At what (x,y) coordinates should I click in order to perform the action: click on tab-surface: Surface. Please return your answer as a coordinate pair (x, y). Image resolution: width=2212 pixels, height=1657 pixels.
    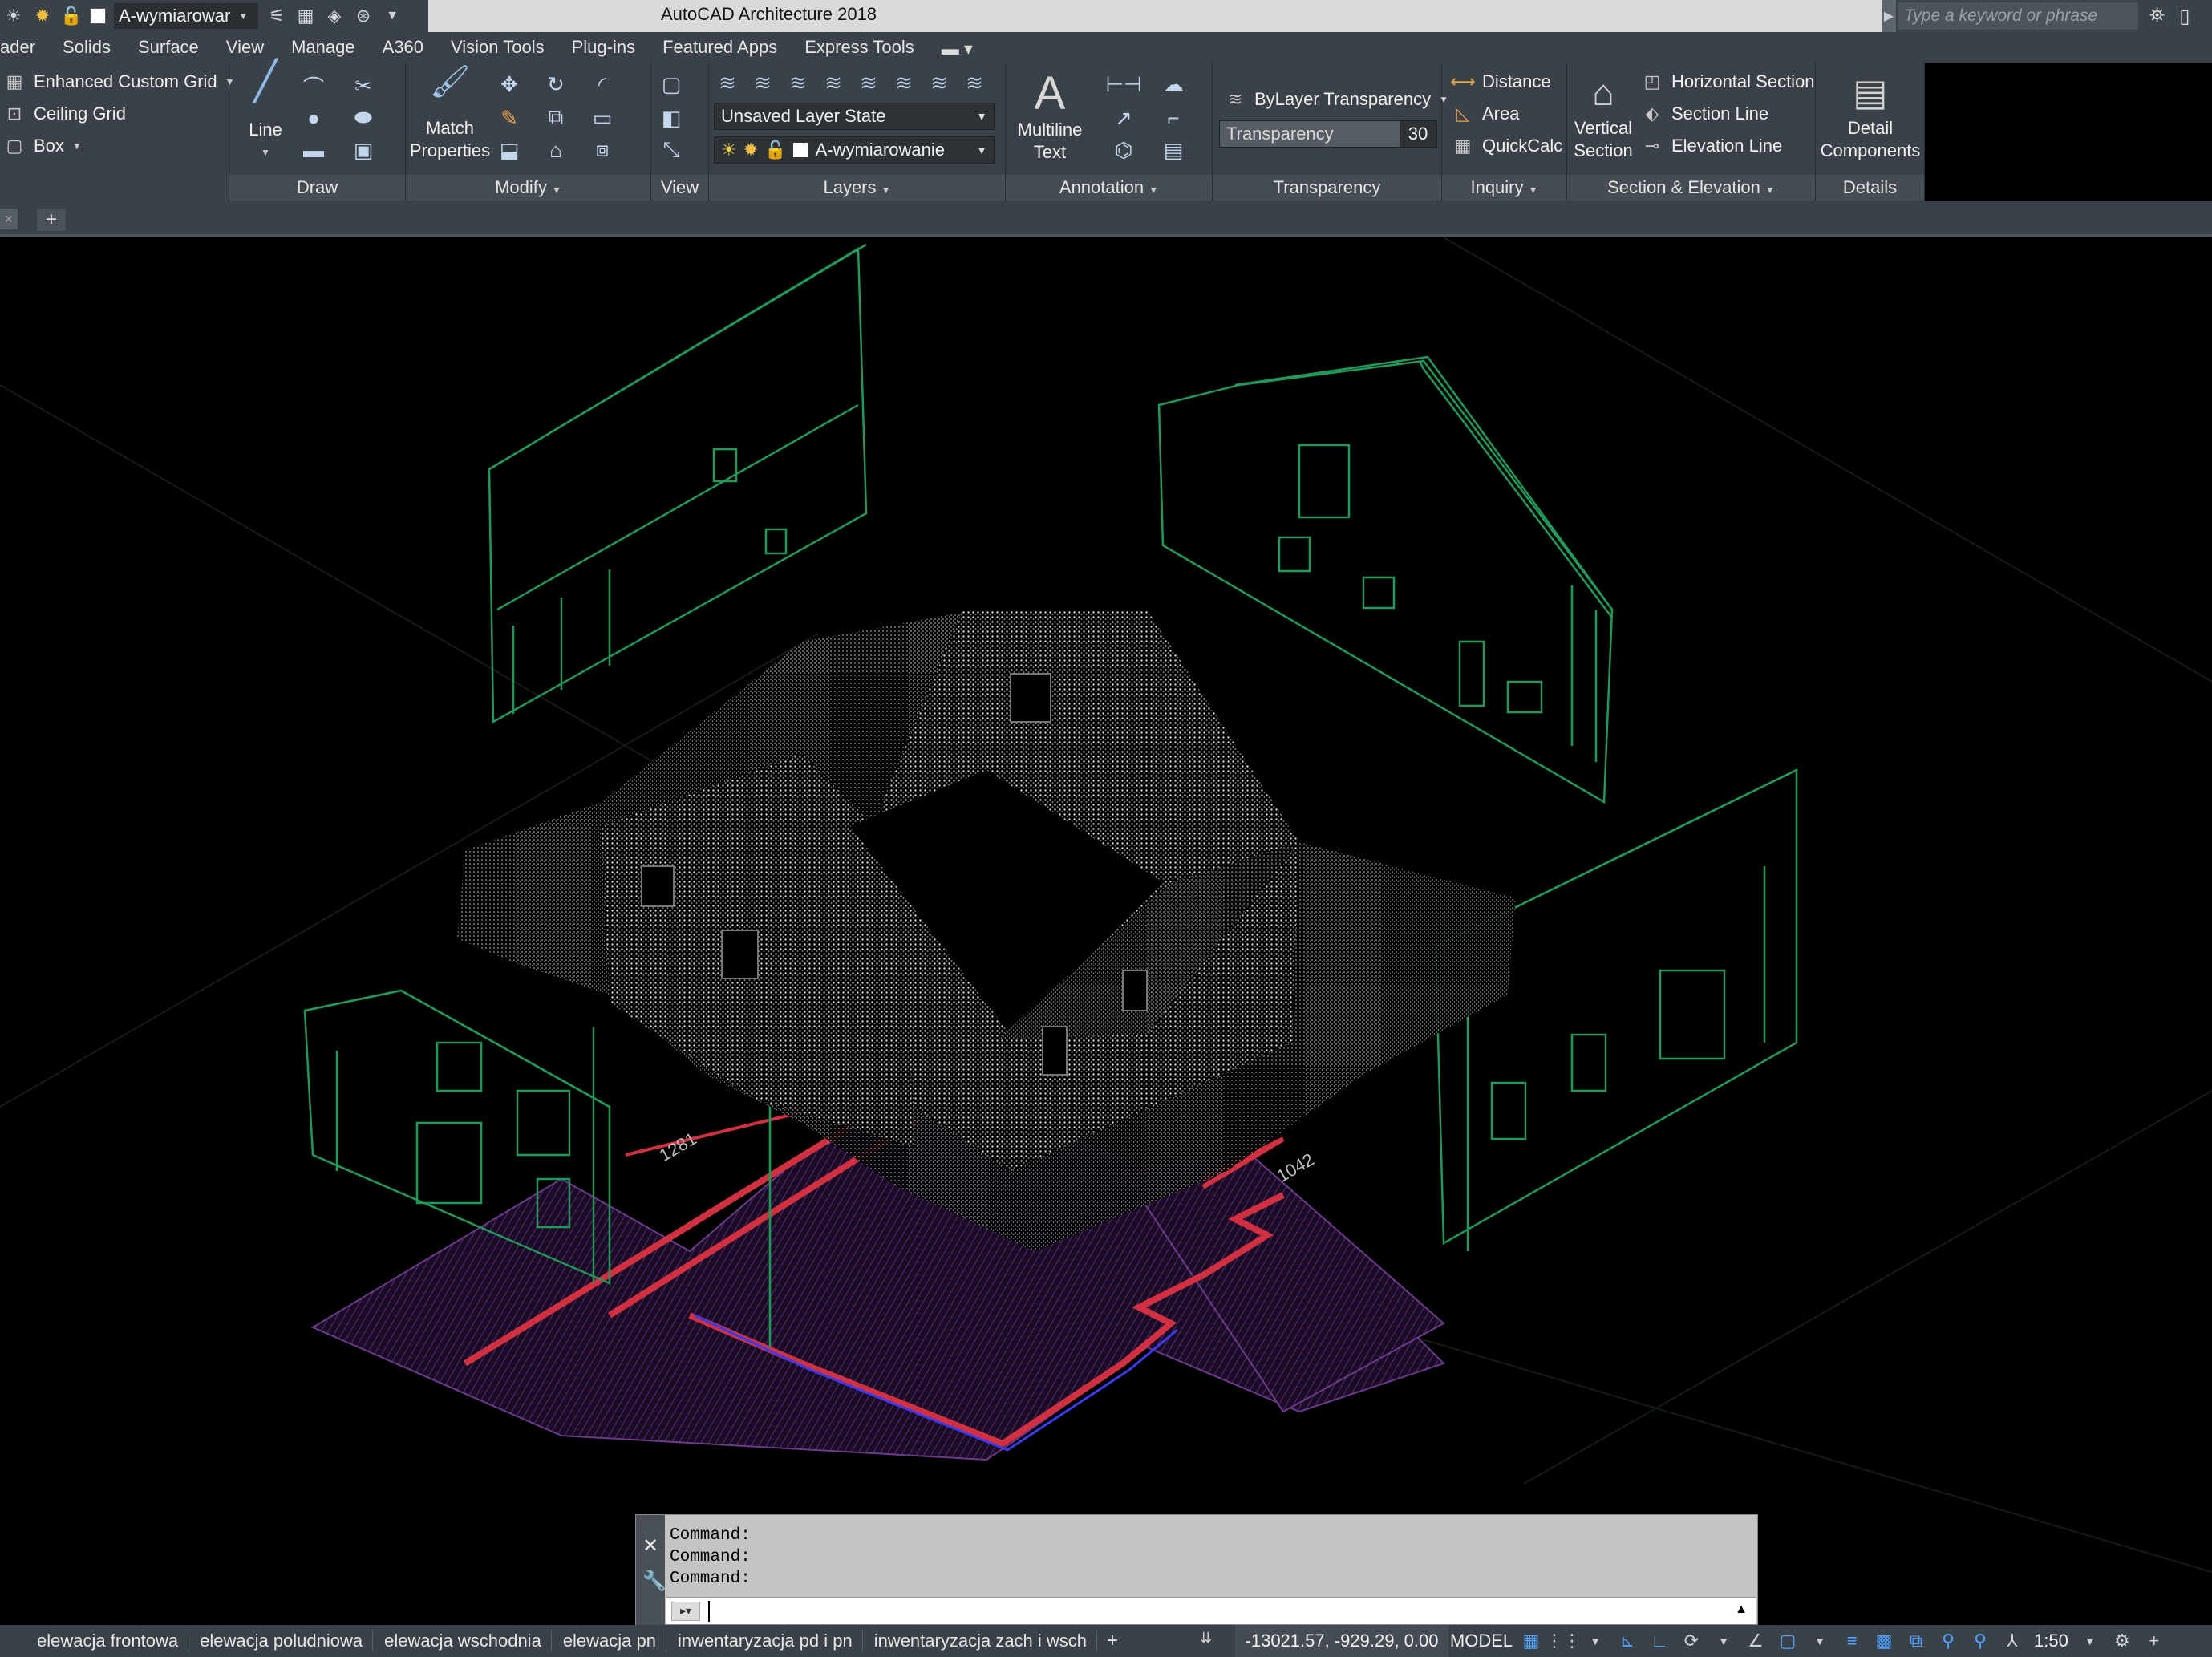
    Looking at the image, I should click on (168, 47).